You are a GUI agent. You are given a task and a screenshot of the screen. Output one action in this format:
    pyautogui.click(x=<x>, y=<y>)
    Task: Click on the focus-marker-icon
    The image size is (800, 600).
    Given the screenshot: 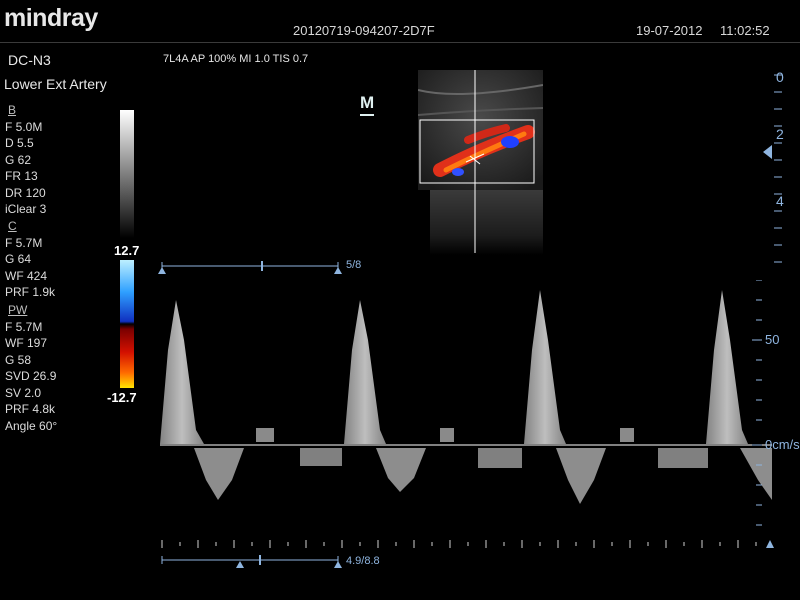 What is the action you would take?
    pyautogui.click(x=767, y=152)
    